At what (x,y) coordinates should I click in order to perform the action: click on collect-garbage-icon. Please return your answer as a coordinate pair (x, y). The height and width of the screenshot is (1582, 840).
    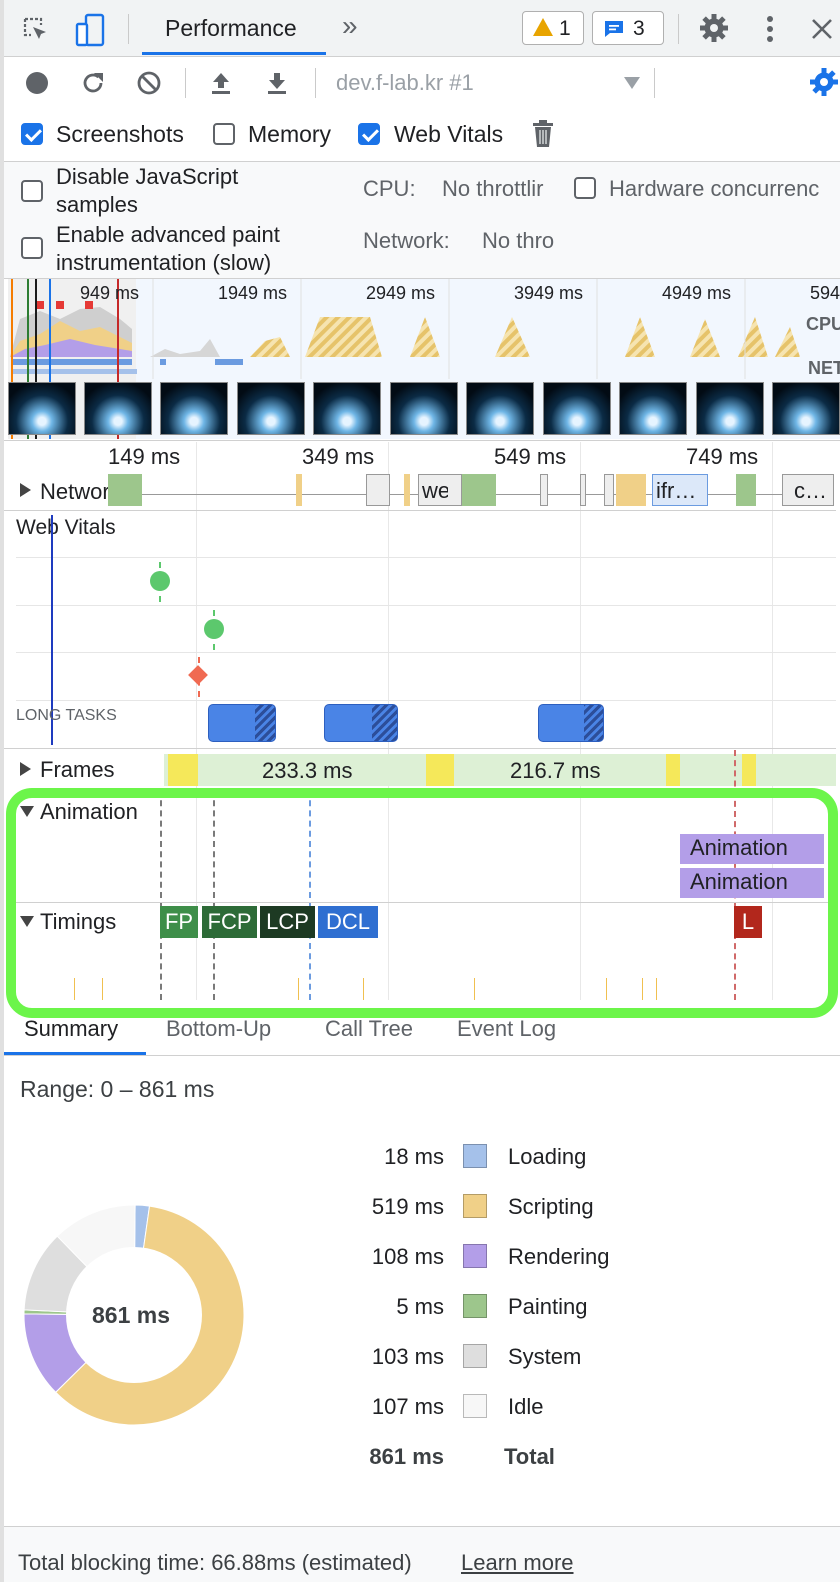
    Looking at the image, I should click on (543, 134).